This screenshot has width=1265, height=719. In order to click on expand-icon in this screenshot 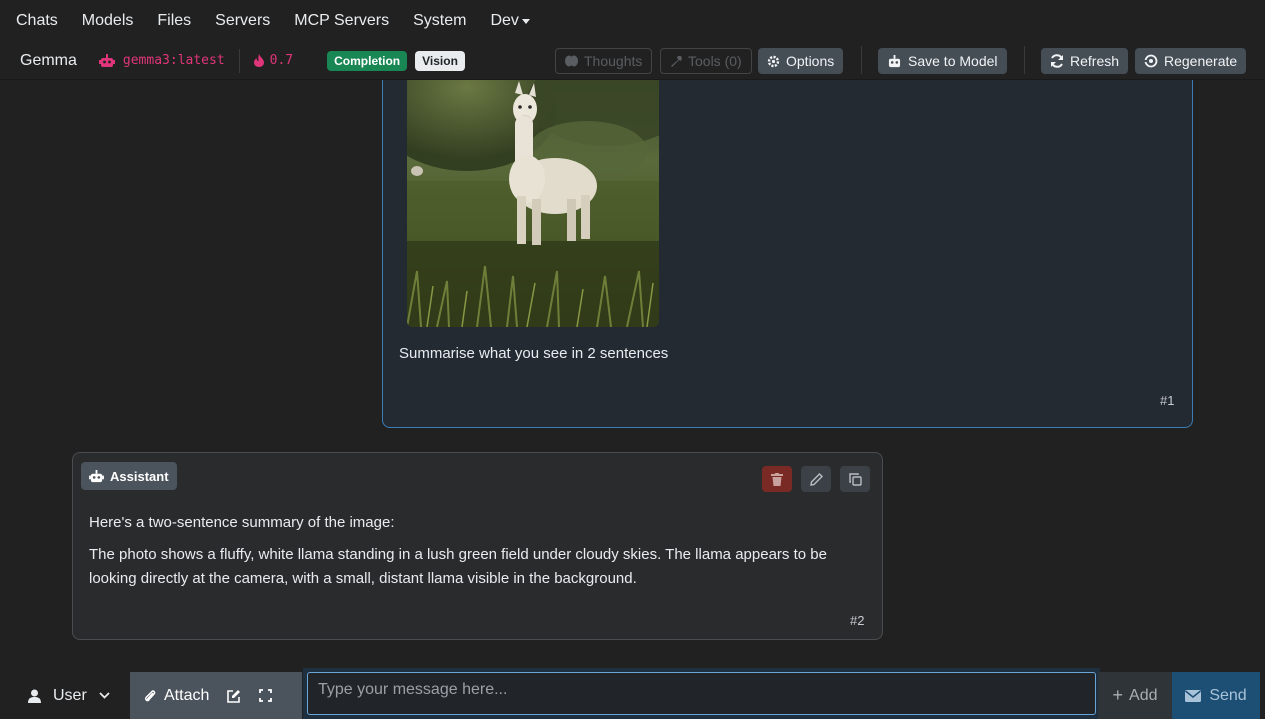, I will do `click(266, 695)`.